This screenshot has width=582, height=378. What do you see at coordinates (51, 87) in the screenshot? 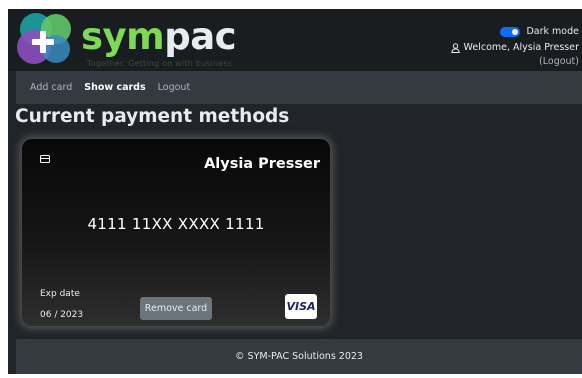
I see `nav-add-card: Add card` at bounding box center [51, 87].